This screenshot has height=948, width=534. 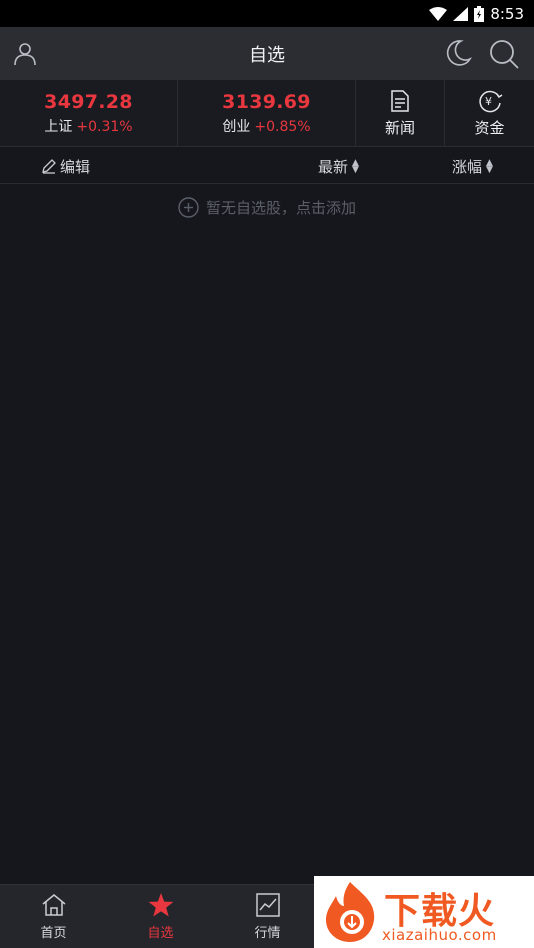 I want to click on star-icon, so click(x=160, y=905).